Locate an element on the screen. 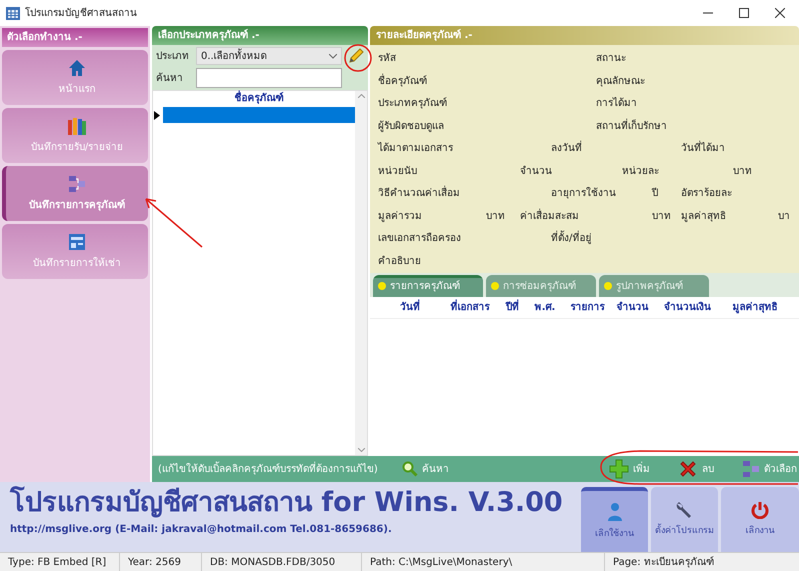 This screenshot has width=799, height=571. footer-button: เลิกใช้งาน is located at coordinates (614, 519).